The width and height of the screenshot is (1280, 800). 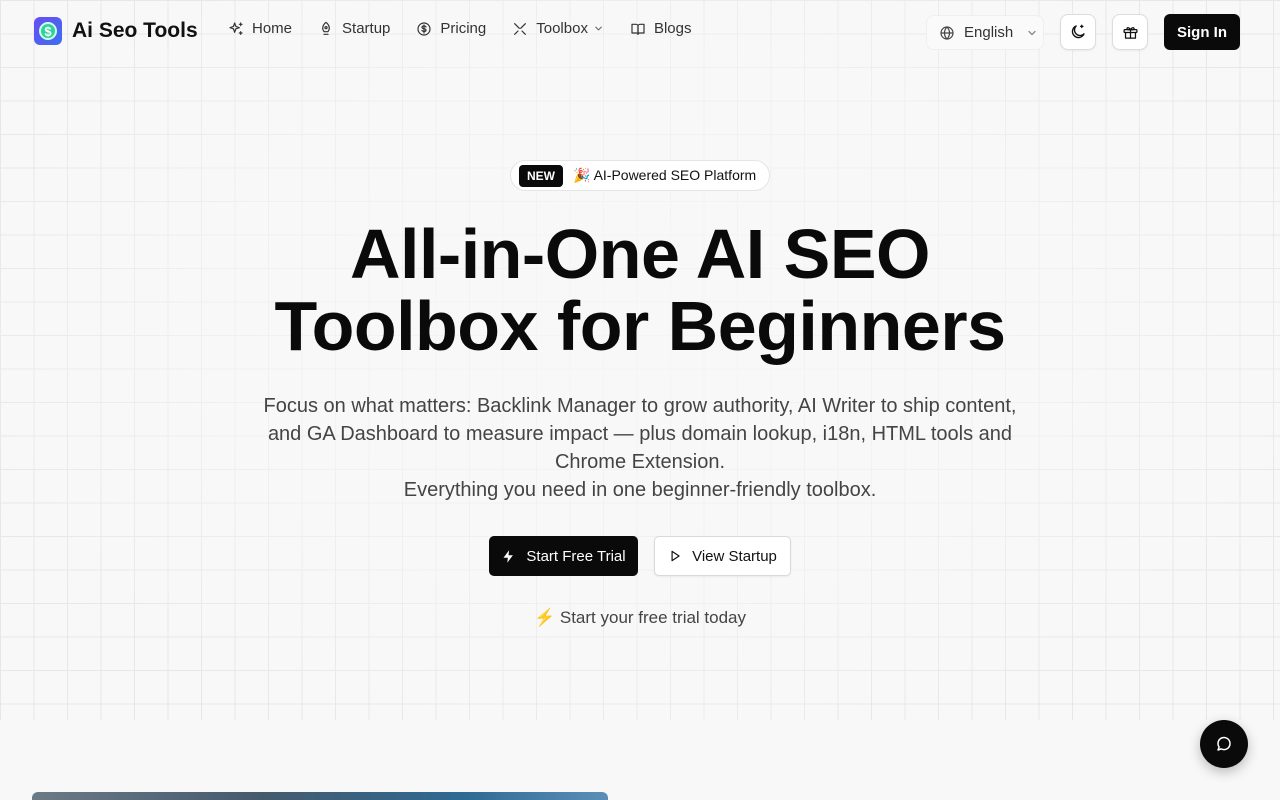 What do you see at coordinates (672, 28) in the screenshot?
I see `nav-label: Blogs` at bounding box center [672, 28].